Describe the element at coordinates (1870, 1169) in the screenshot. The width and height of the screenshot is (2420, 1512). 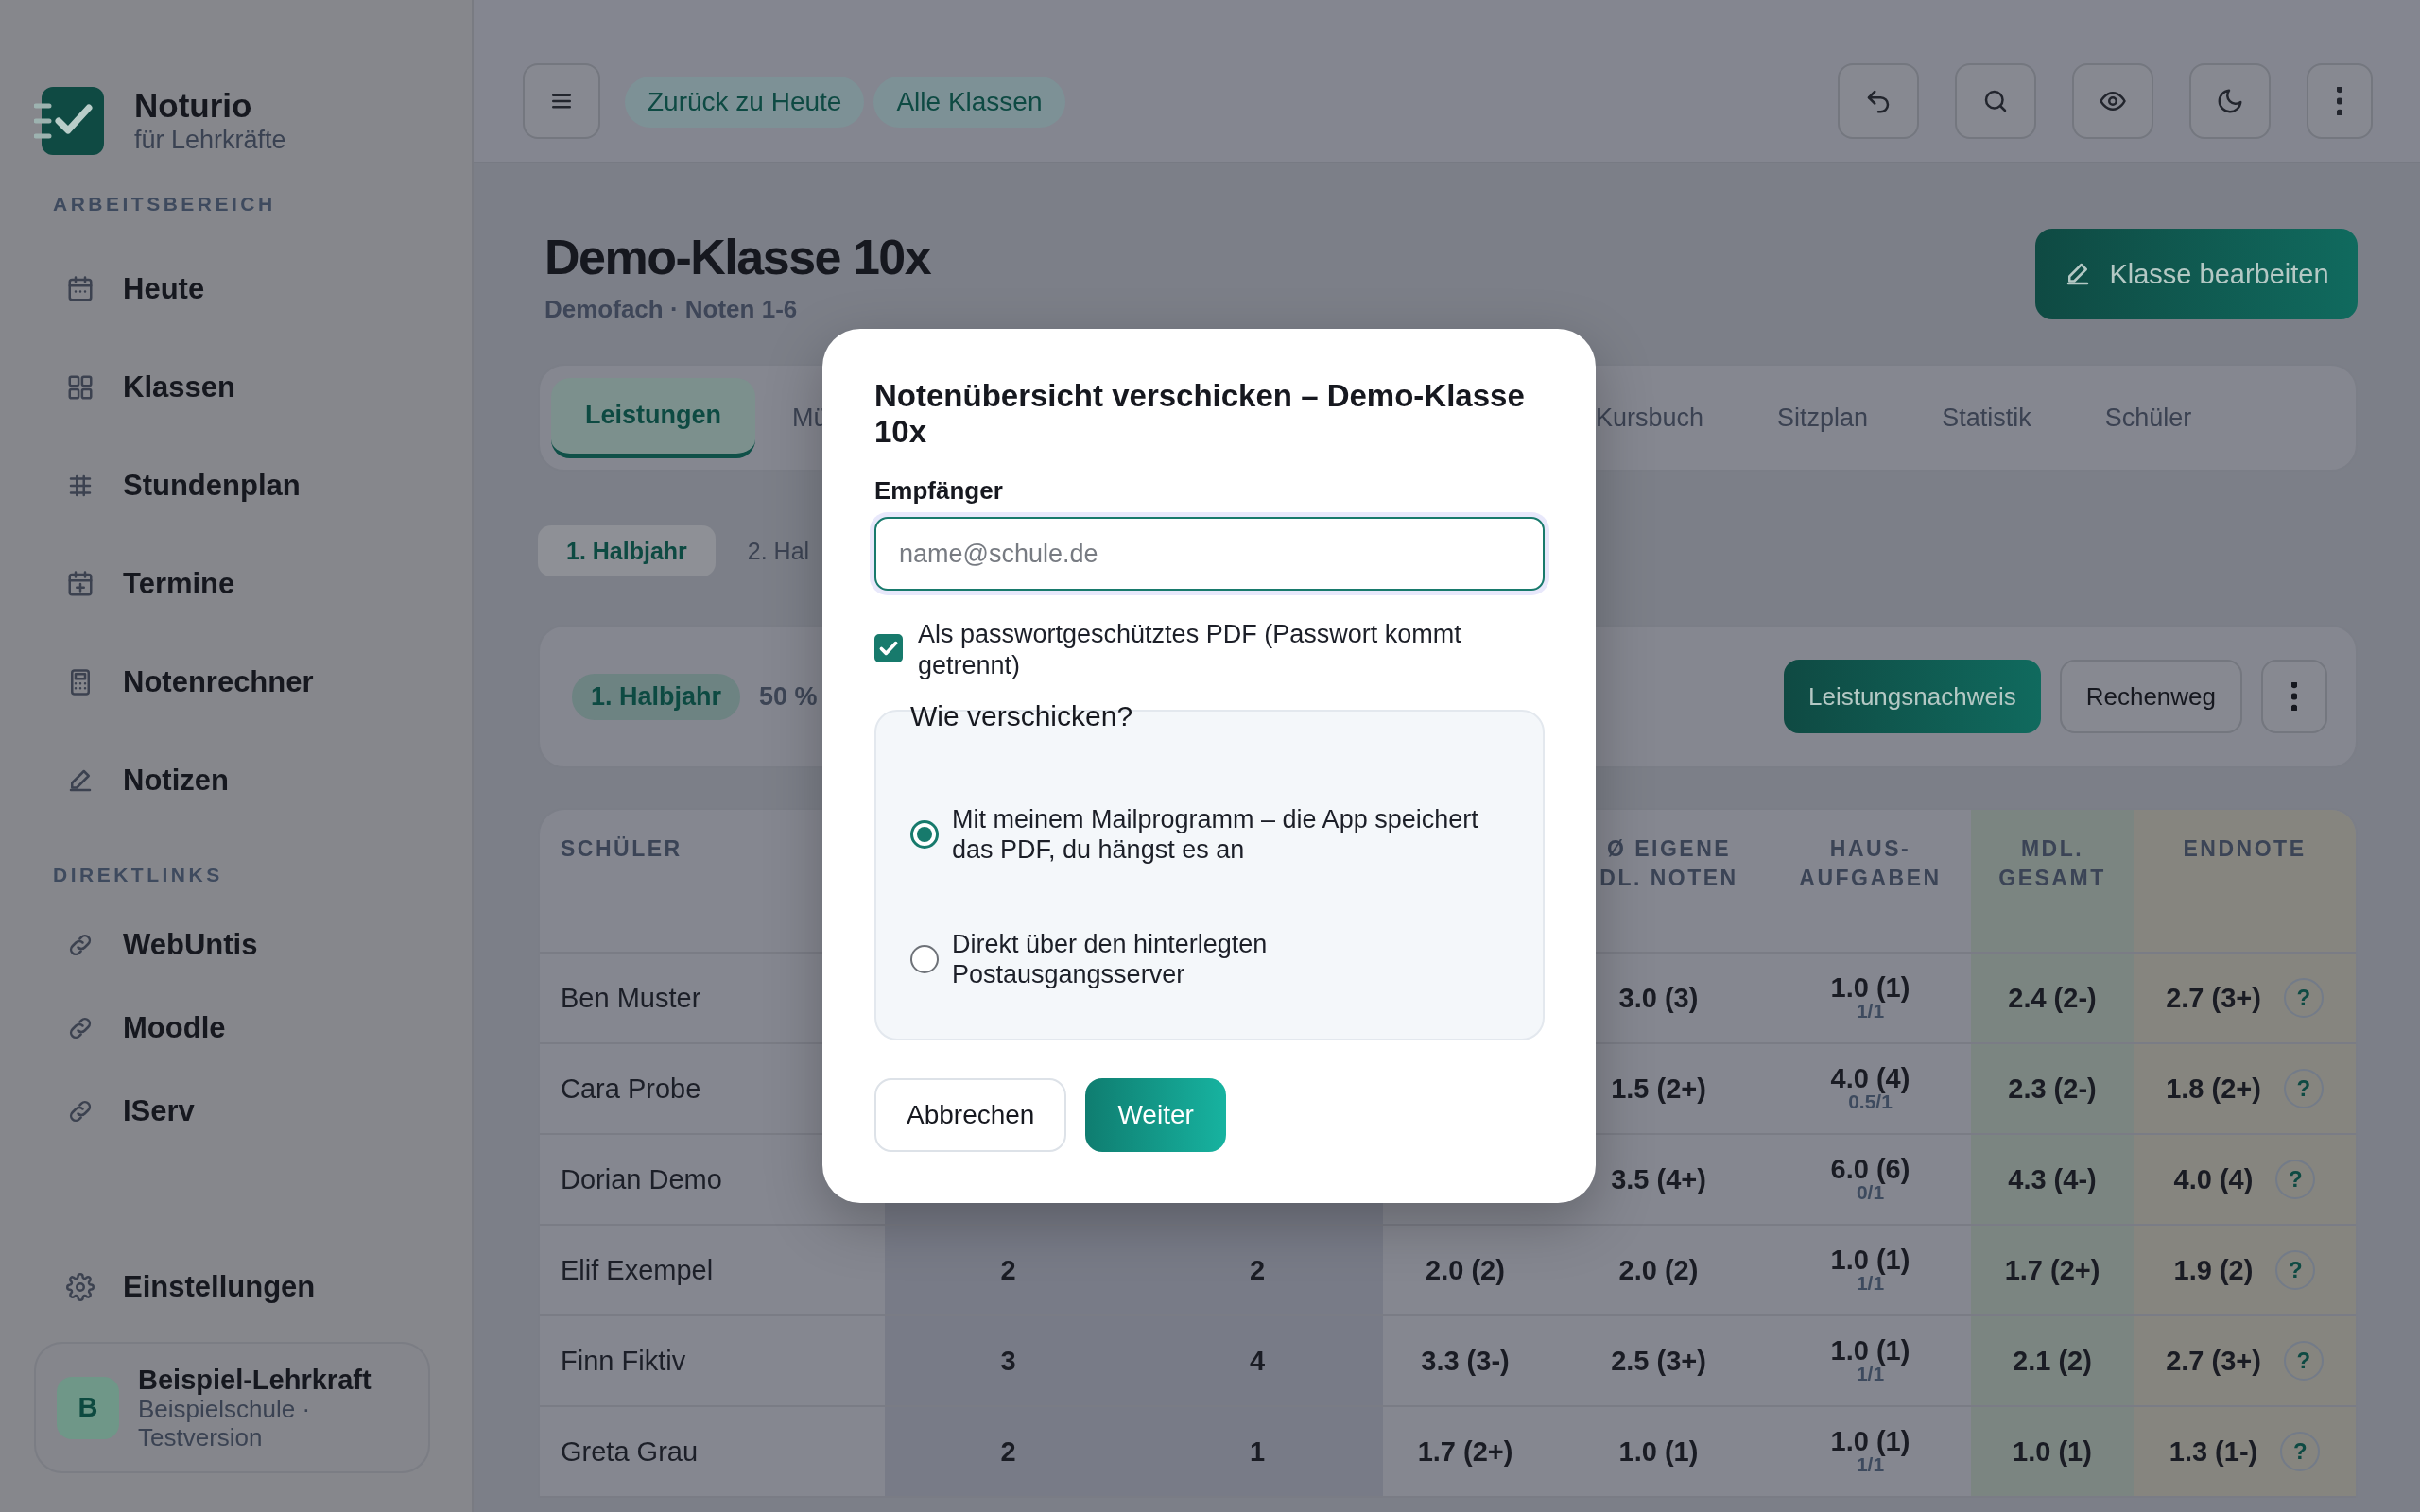
I see `grade-value: 6.0 (6)` at that location.